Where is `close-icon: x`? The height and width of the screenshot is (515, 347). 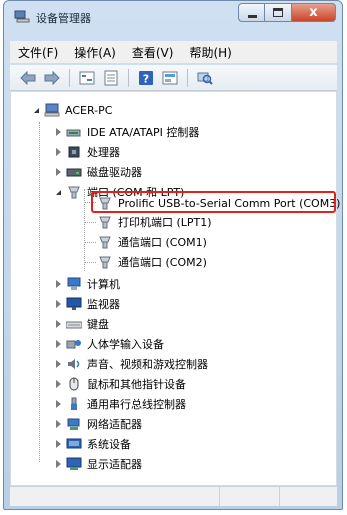
close-icon: x is located at coordinates (313, 12).